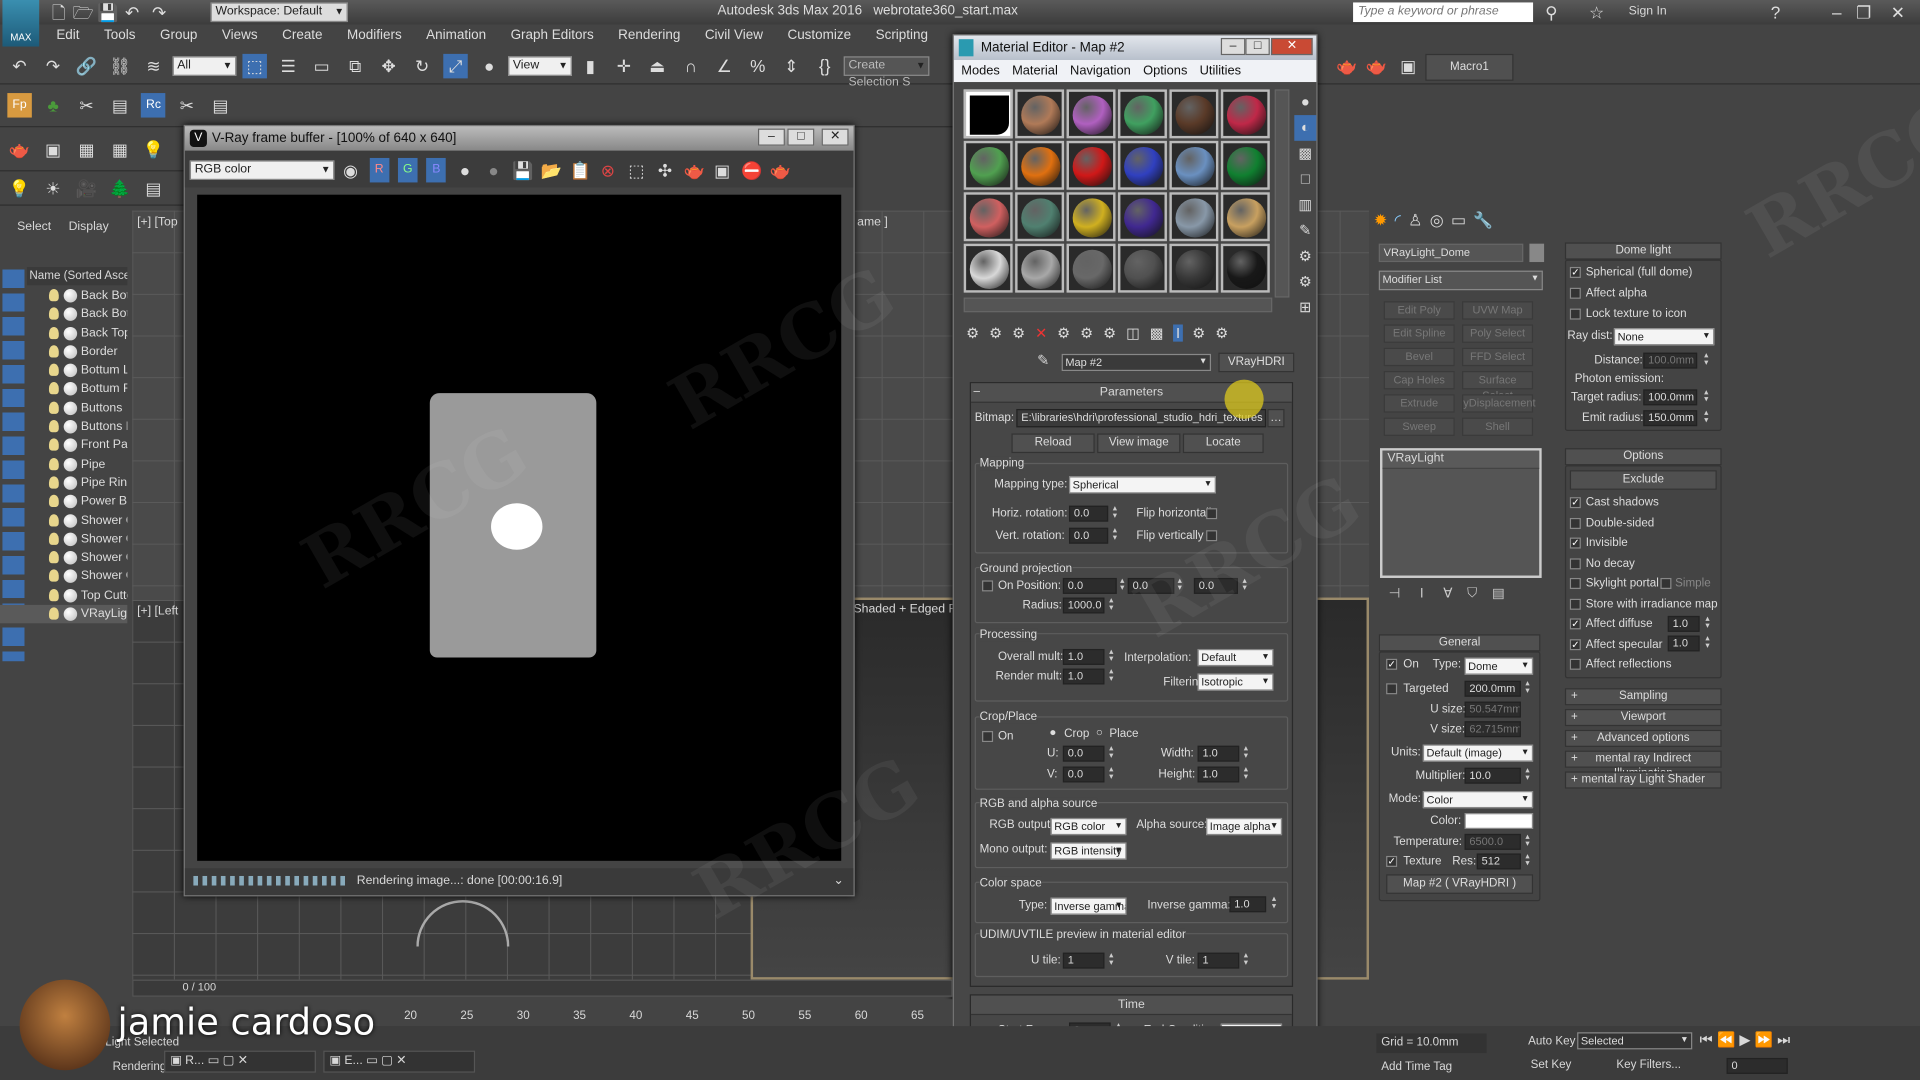 The image size is (1920, 1080). I want to click on cs-type-dropdown: Inverse gamma, so click(1088, 906).